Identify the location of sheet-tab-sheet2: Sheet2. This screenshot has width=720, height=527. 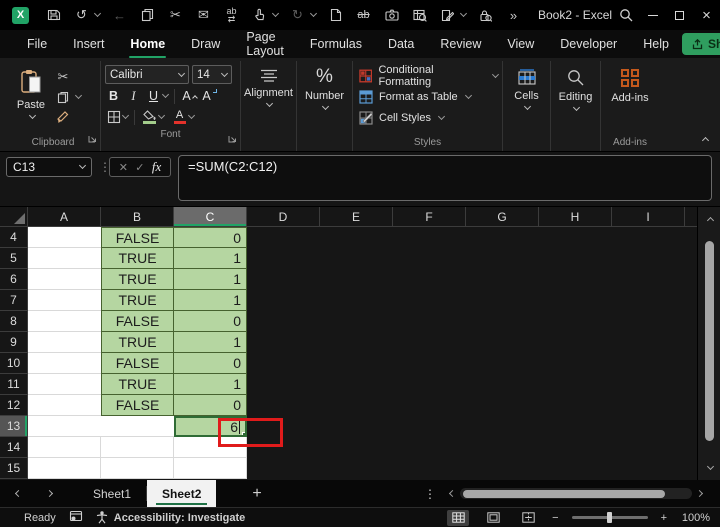
(182, 493).